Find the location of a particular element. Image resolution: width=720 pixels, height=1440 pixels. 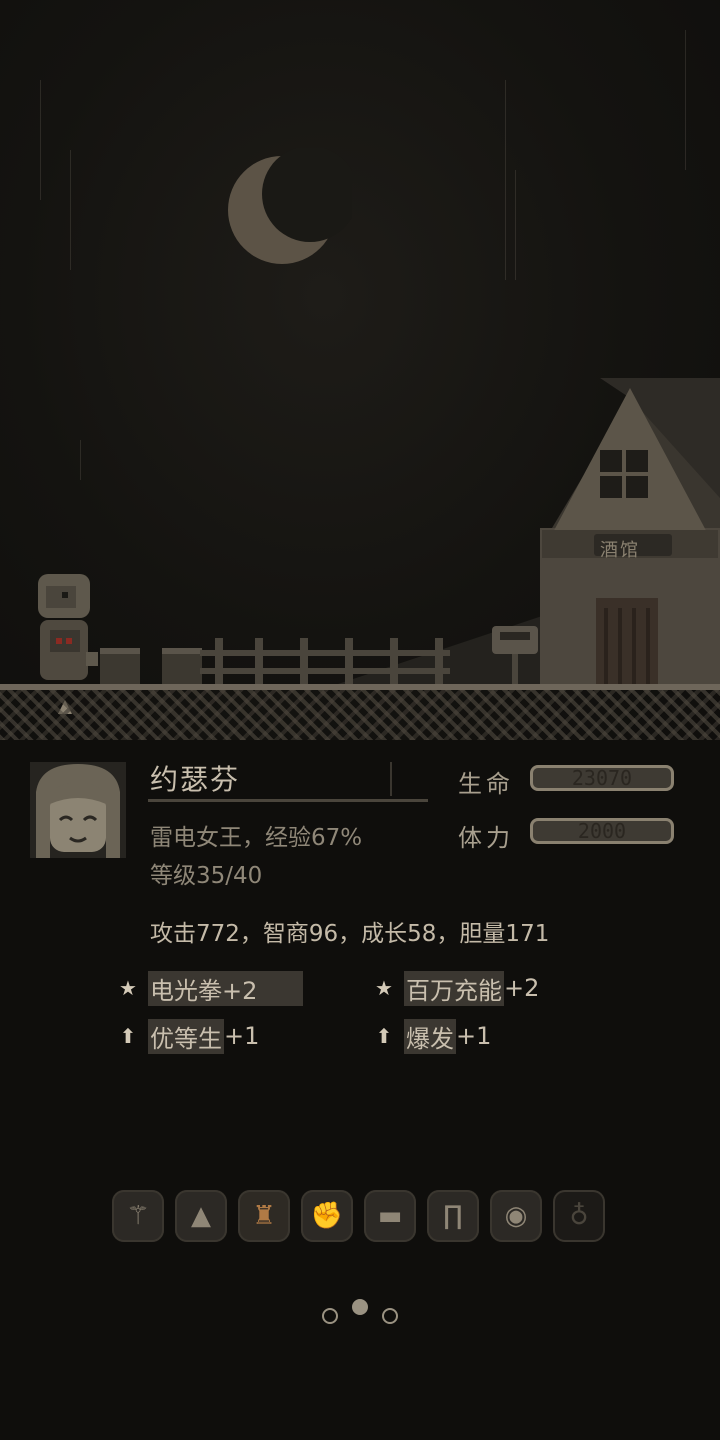

equip-slot-cloak: ∏ is located at coordinates (453, 1216).